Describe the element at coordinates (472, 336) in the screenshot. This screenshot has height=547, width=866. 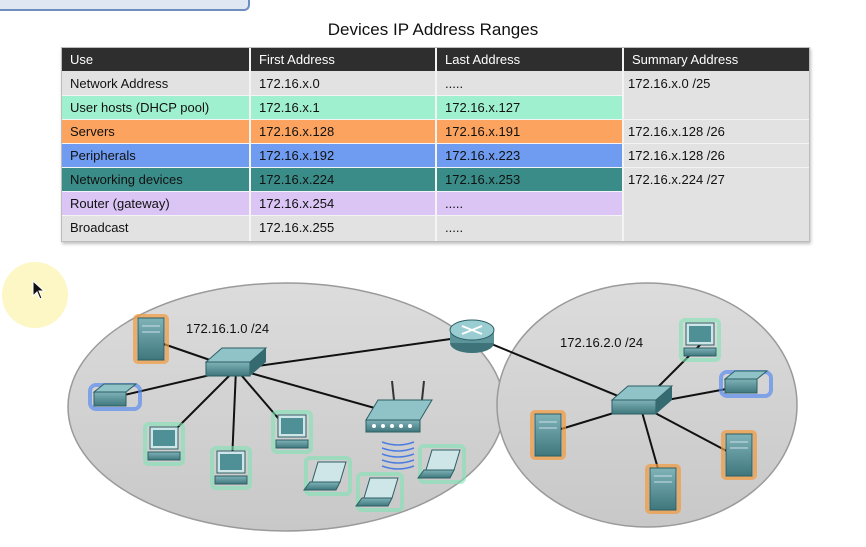
I see `router-icon` at that location.